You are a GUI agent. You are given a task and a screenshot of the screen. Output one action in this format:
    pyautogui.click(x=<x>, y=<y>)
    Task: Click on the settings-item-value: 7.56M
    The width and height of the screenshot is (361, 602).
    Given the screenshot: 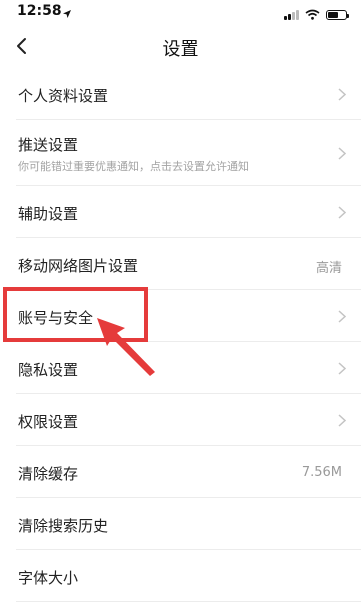 What is the action you would take?
    pyautogui.click(x=321, y=472)
    